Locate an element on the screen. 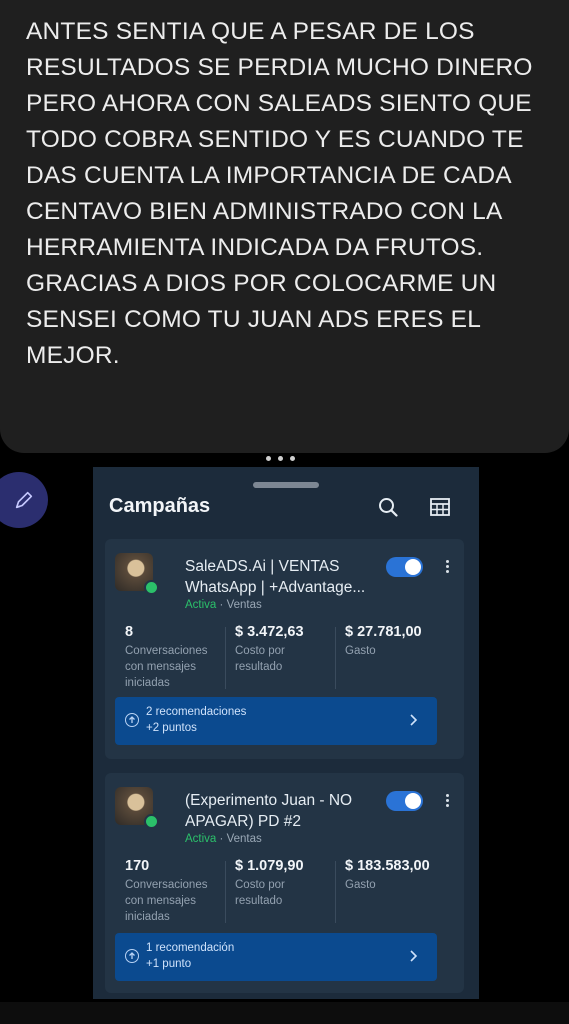  search-button is located at coordinates (388, 507).